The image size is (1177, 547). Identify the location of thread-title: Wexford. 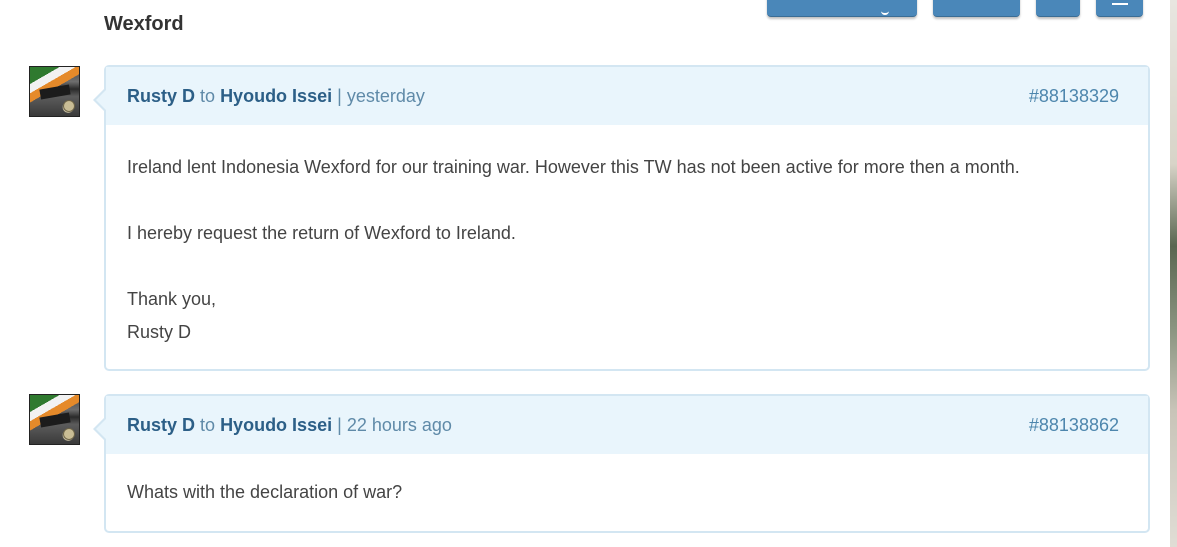
(144, 24).